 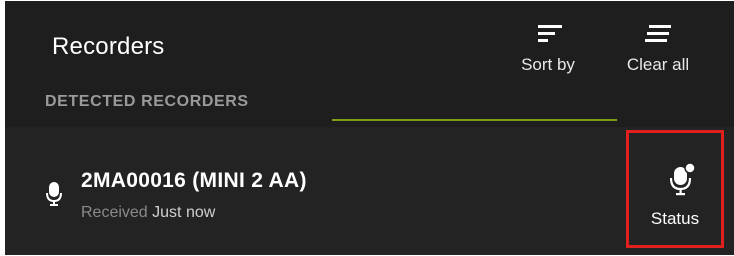 What do you see at coordinates (675, 218) in the screenshot?
I see `status-label: Status` at bounding box center [675, 218].